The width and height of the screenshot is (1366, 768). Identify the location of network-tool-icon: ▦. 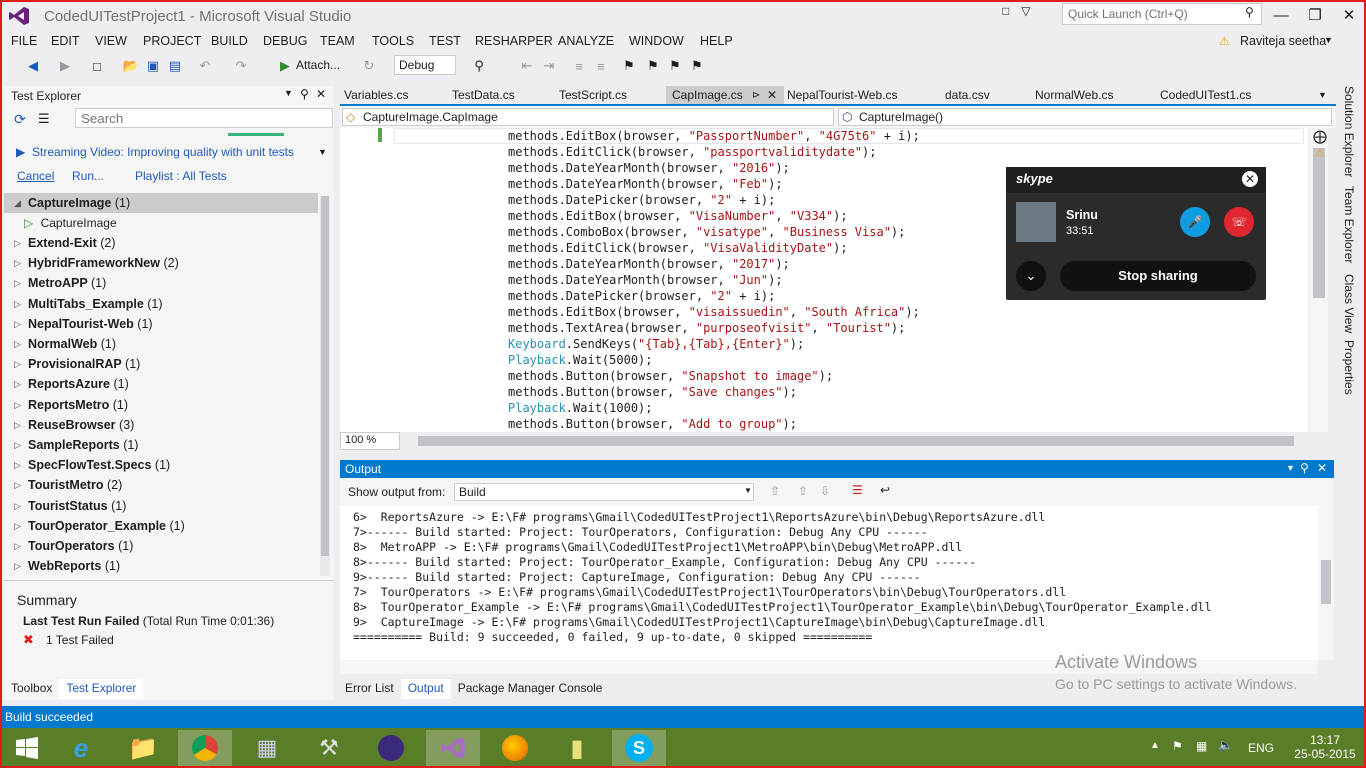
(267, 748).